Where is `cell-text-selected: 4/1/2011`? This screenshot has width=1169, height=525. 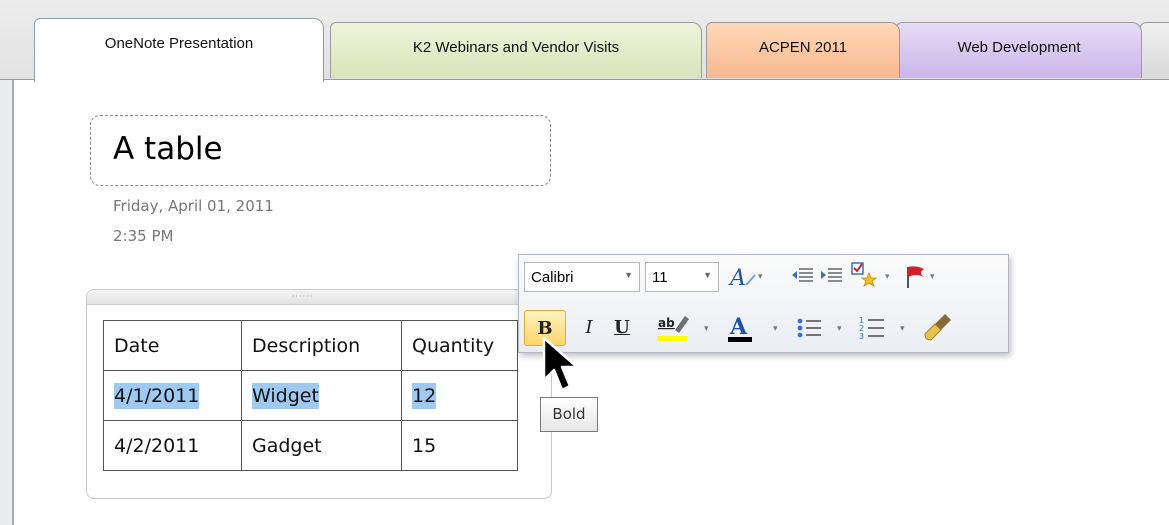 cell-text-selected: 4/1/2011 is located at coordinates (157, 395).